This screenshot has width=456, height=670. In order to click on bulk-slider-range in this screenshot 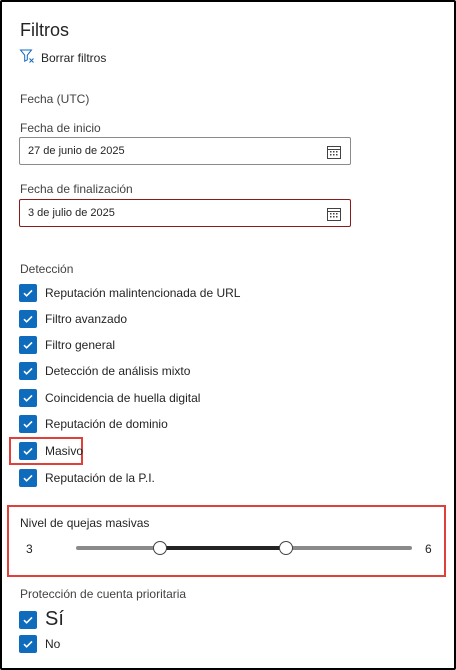, I will do `click(223, 548)`.